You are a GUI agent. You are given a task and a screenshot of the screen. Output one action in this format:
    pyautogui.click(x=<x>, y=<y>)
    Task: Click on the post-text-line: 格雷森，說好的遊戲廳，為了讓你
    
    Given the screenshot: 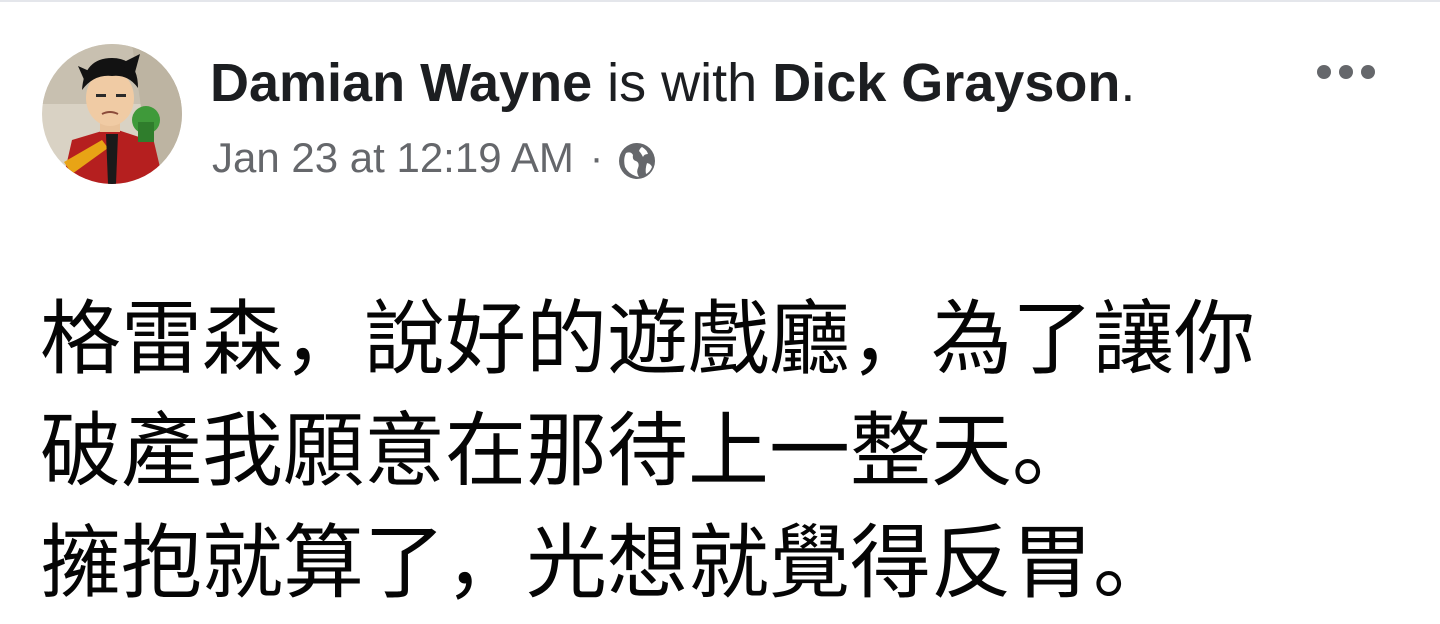 What is the action you would take?
    pyautogui.click(x=648, y=340)
    